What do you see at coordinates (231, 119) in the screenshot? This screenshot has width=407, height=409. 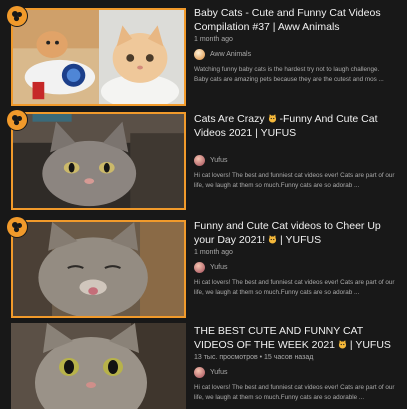 I see `title-text: Cats Are Crazy` at bounding box center [231, 119].